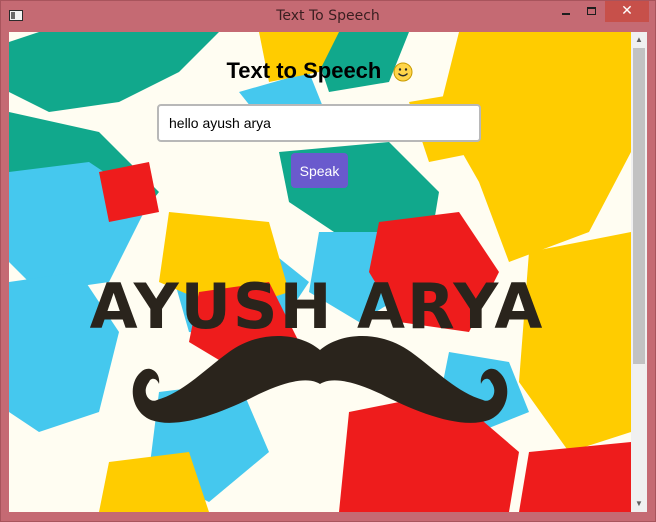 This screenshot has width=656, height=522. Describe the element at coordinates (639, 504) in the screenshot. I see `scroll-down-icon: ▼` at that location.